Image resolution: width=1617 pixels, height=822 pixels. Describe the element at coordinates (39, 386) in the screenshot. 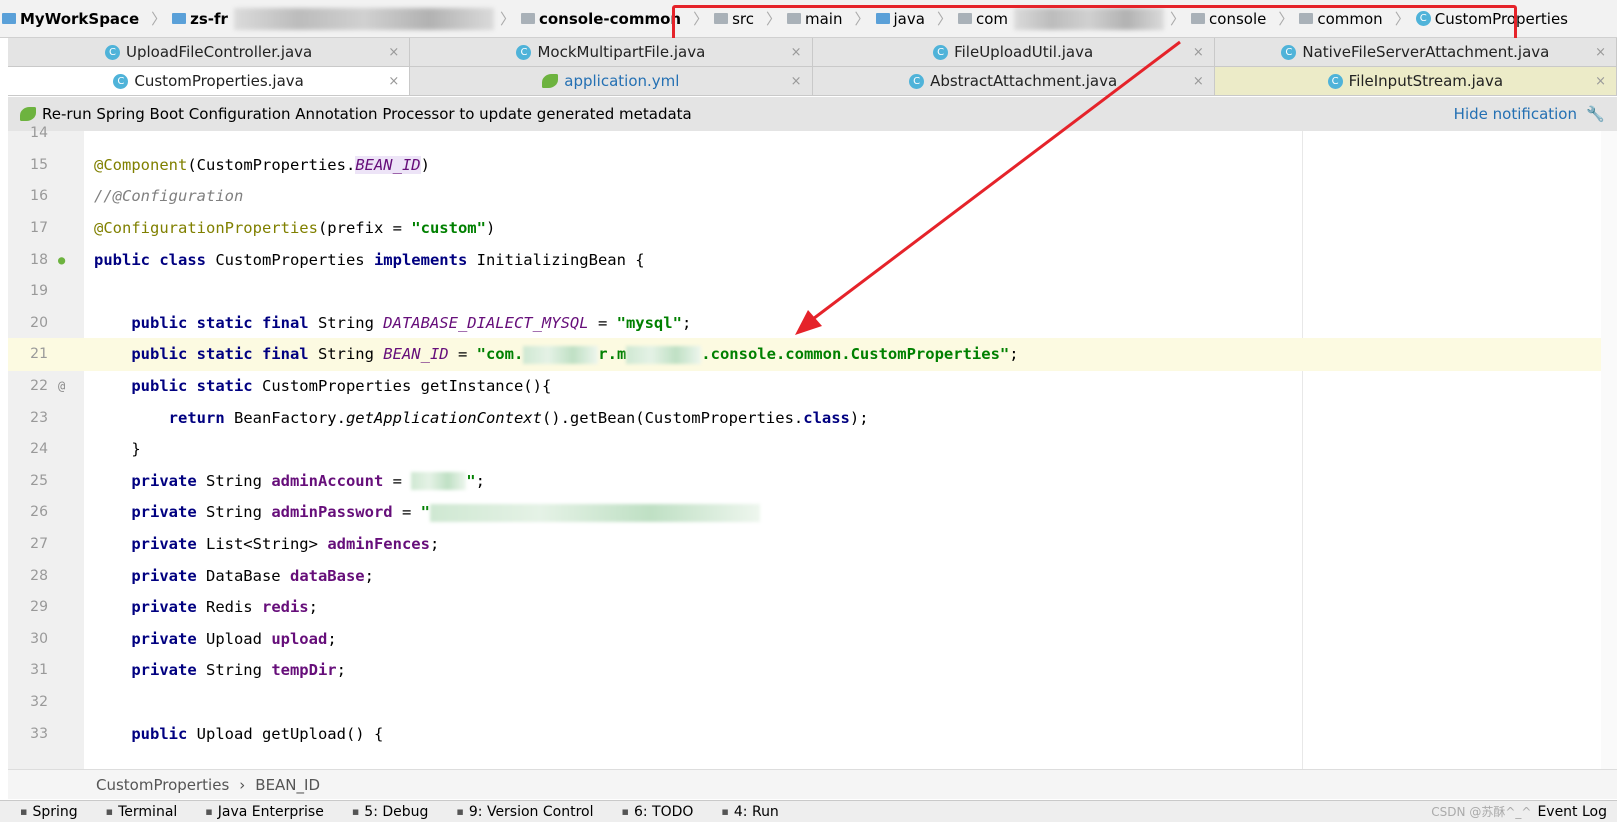

I see `line-number: 22` at that location.